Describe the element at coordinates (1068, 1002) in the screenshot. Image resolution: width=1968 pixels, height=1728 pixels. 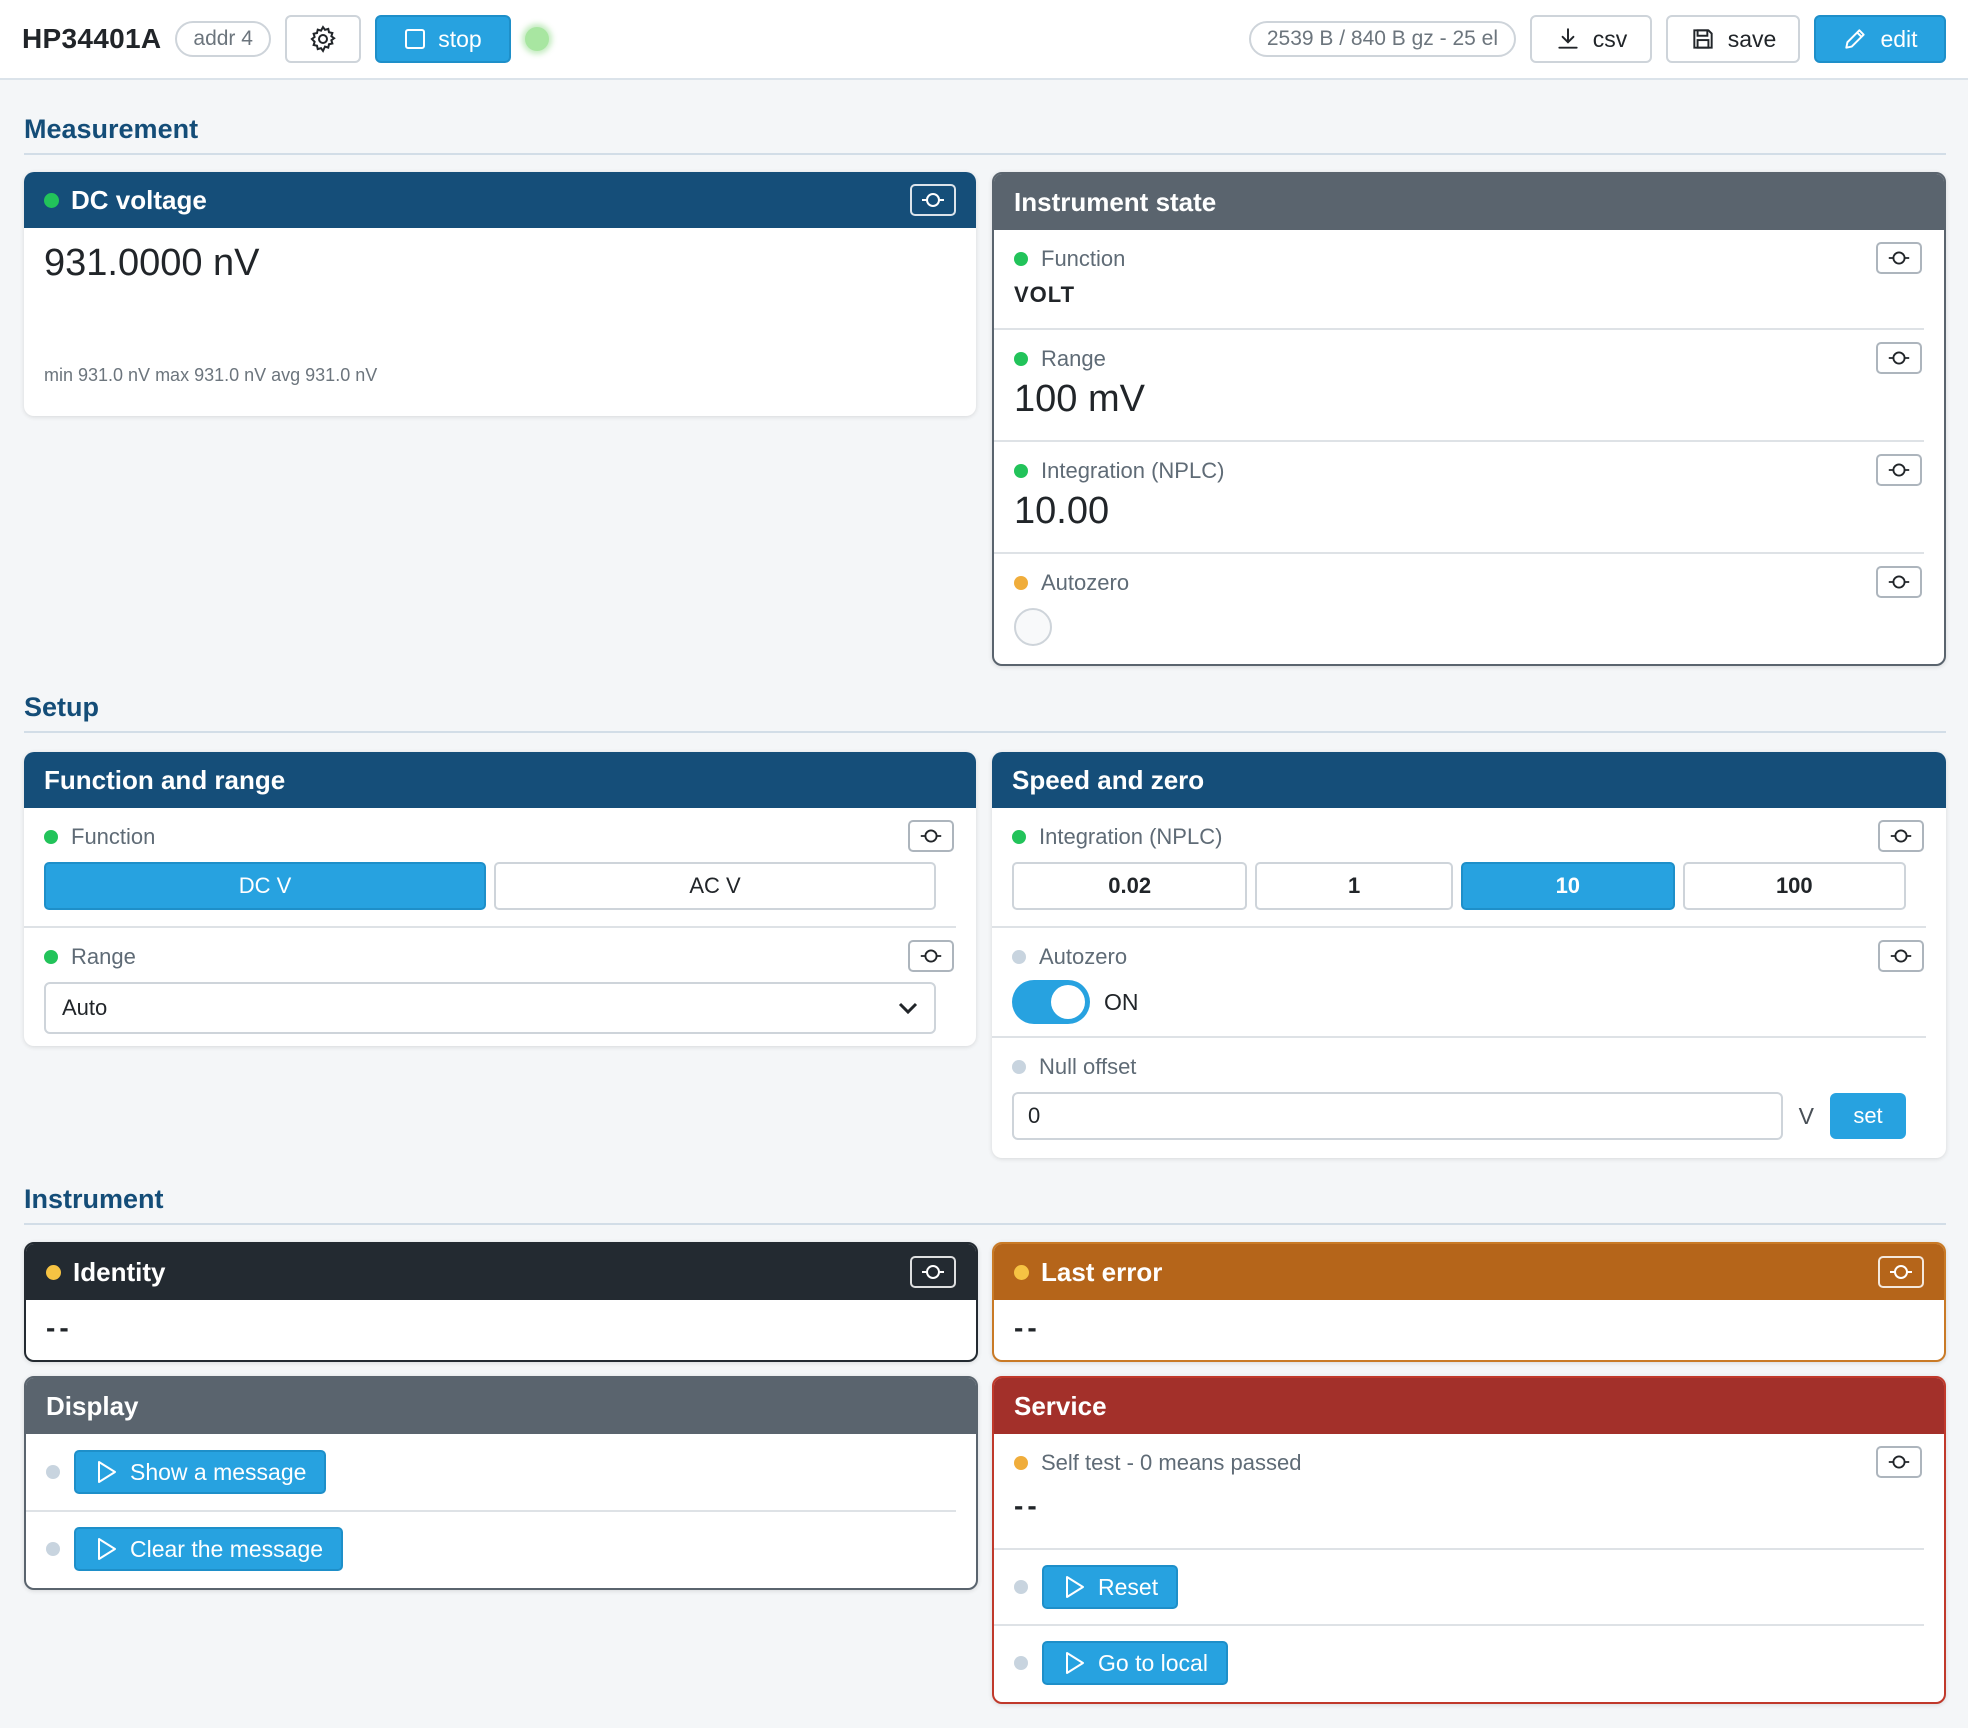
I see `toggle-knob` at that location.